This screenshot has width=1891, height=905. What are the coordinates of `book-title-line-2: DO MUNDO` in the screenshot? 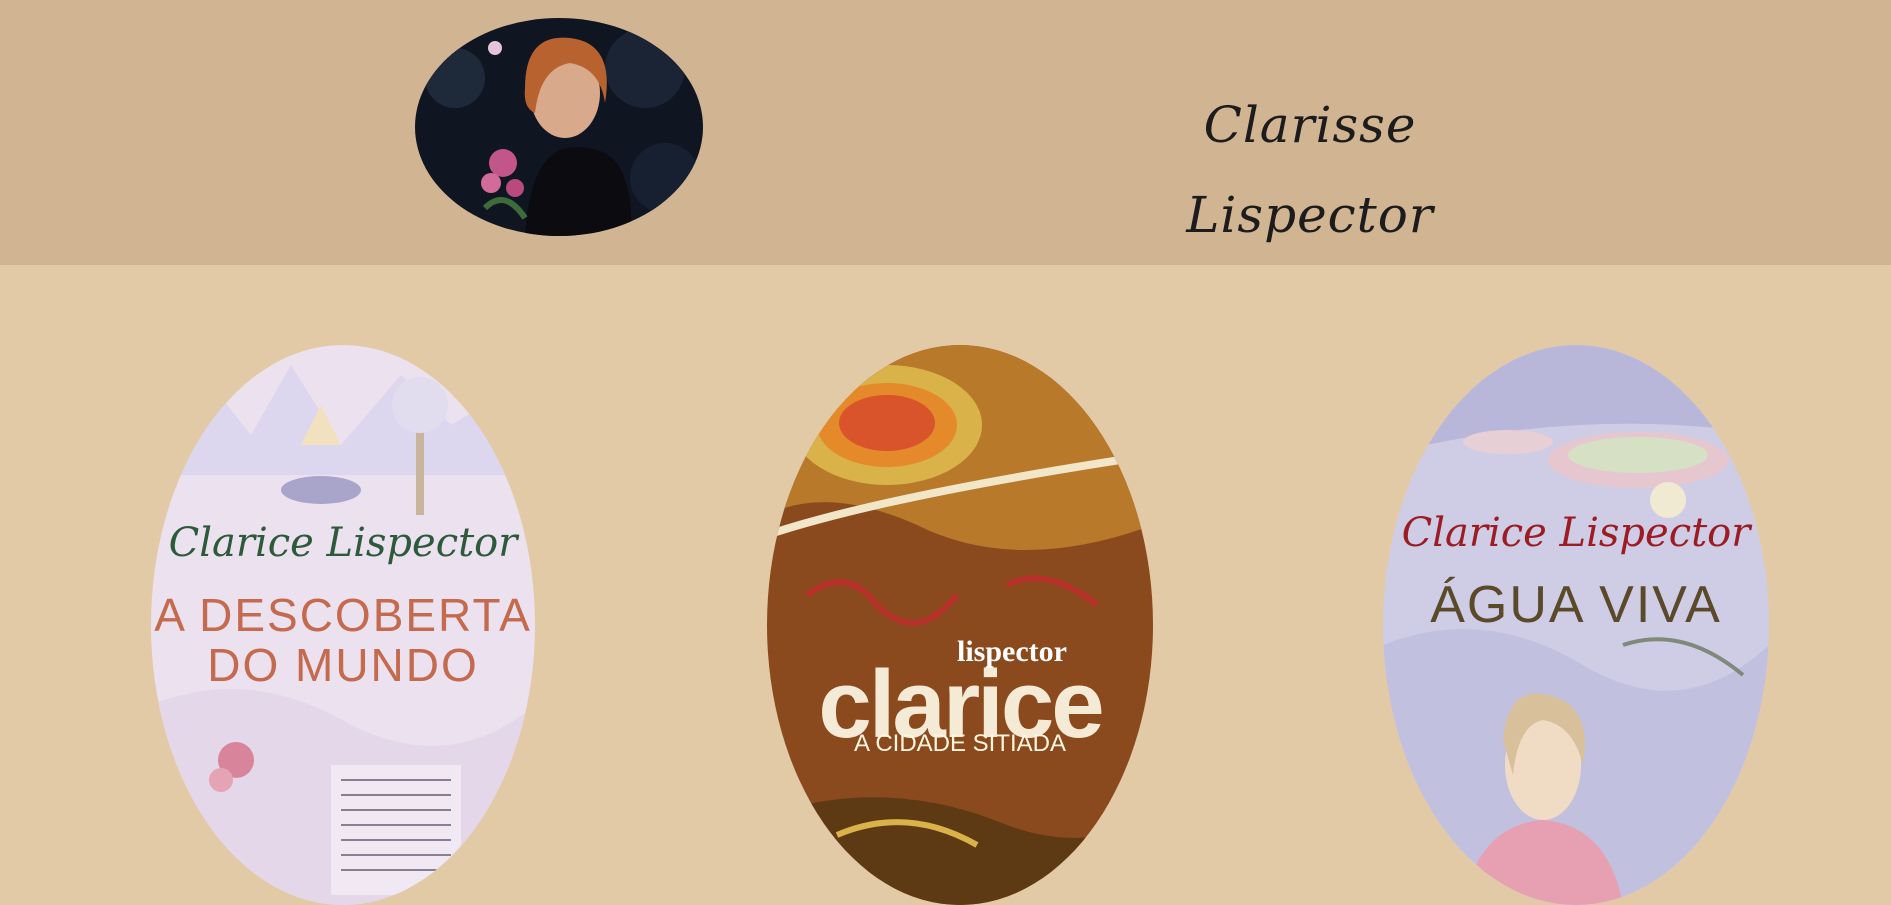 It's located at (343, 665).